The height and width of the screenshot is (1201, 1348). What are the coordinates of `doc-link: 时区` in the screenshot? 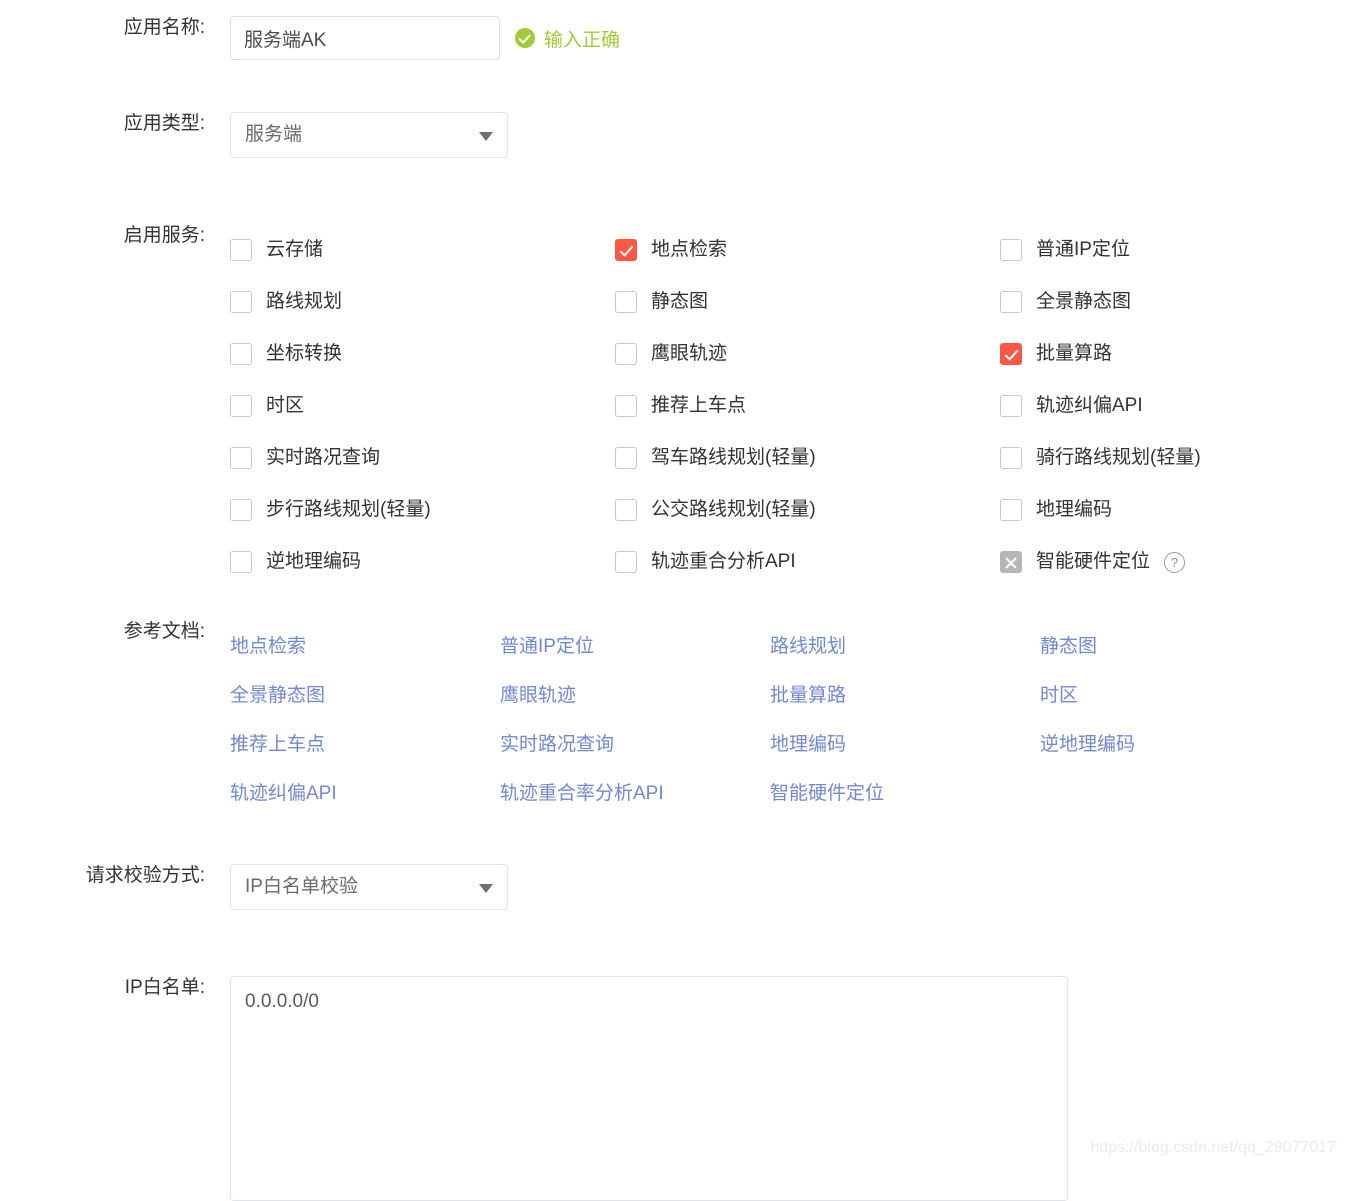 It's located at (1059, 695).